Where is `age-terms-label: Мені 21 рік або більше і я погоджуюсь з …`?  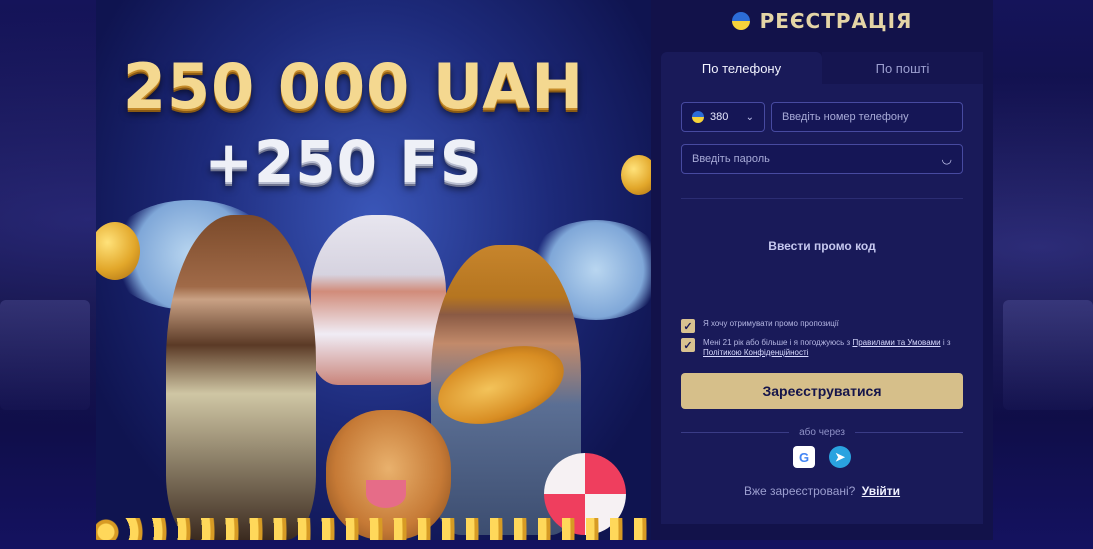
age-terms-label: Мені 21 рік або більше і я погоджуюсь з … is located at coordinates (833, 348).